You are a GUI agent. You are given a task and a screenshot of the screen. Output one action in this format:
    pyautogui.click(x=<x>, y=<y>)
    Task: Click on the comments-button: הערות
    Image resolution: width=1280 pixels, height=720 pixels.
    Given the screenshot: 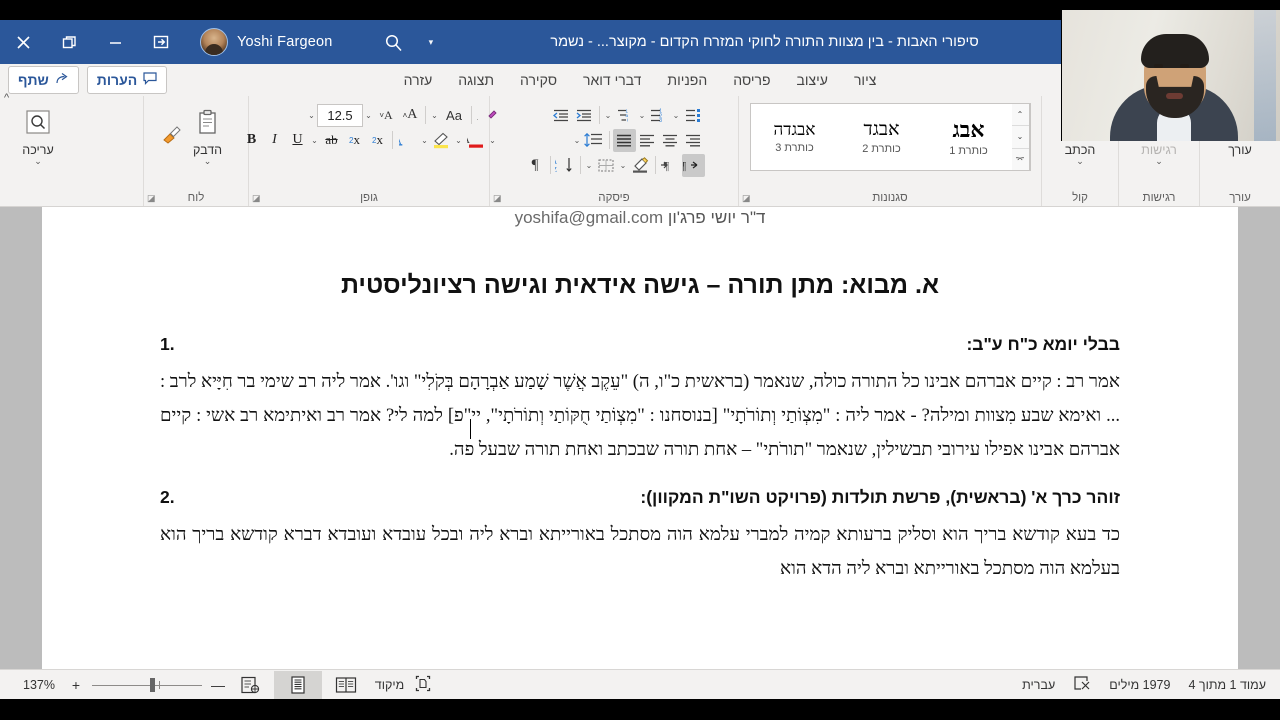 What is the action you would take?
    pyautogui.click(x=127, y=80)
    